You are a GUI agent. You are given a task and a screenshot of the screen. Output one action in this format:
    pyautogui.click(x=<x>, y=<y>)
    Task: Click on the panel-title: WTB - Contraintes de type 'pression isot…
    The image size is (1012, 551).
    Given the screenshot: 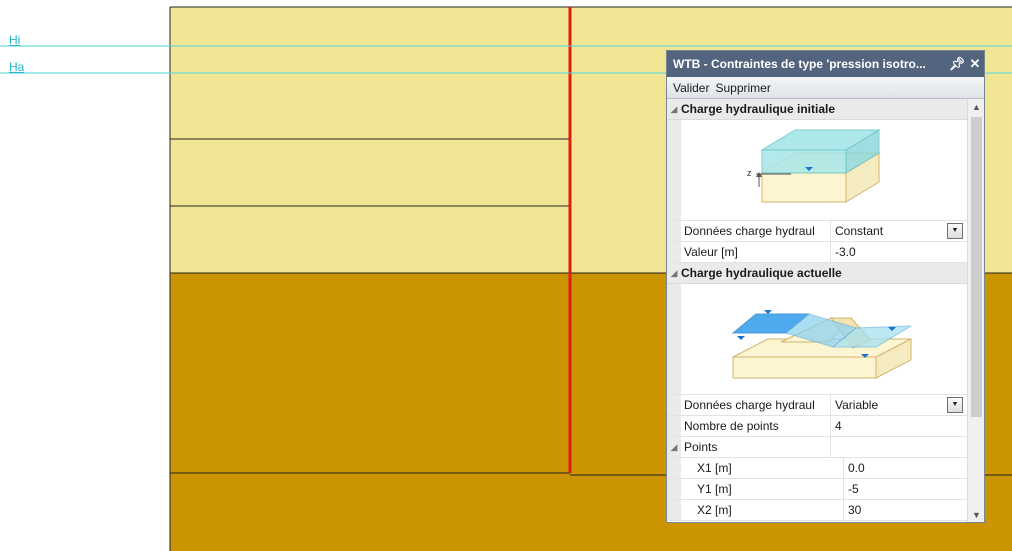 What is the action you would take?
    pyautogui.click(x=799, y=64)
    